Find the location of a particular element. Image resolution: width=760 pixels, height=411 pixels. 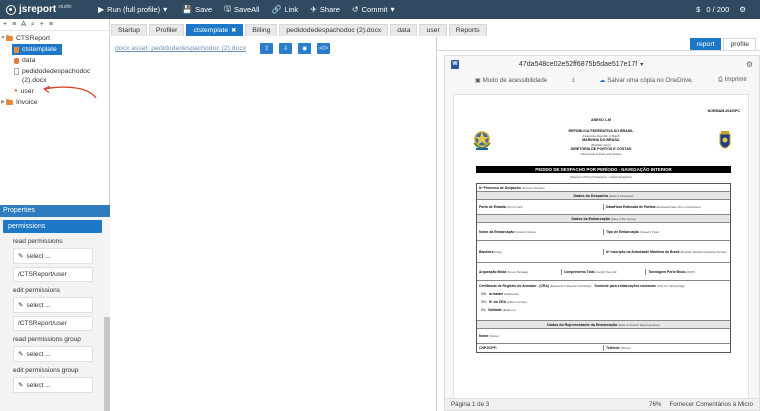

tree-folder-ctsreport: ▼ CTSReport is located at coordinates (54, 38).